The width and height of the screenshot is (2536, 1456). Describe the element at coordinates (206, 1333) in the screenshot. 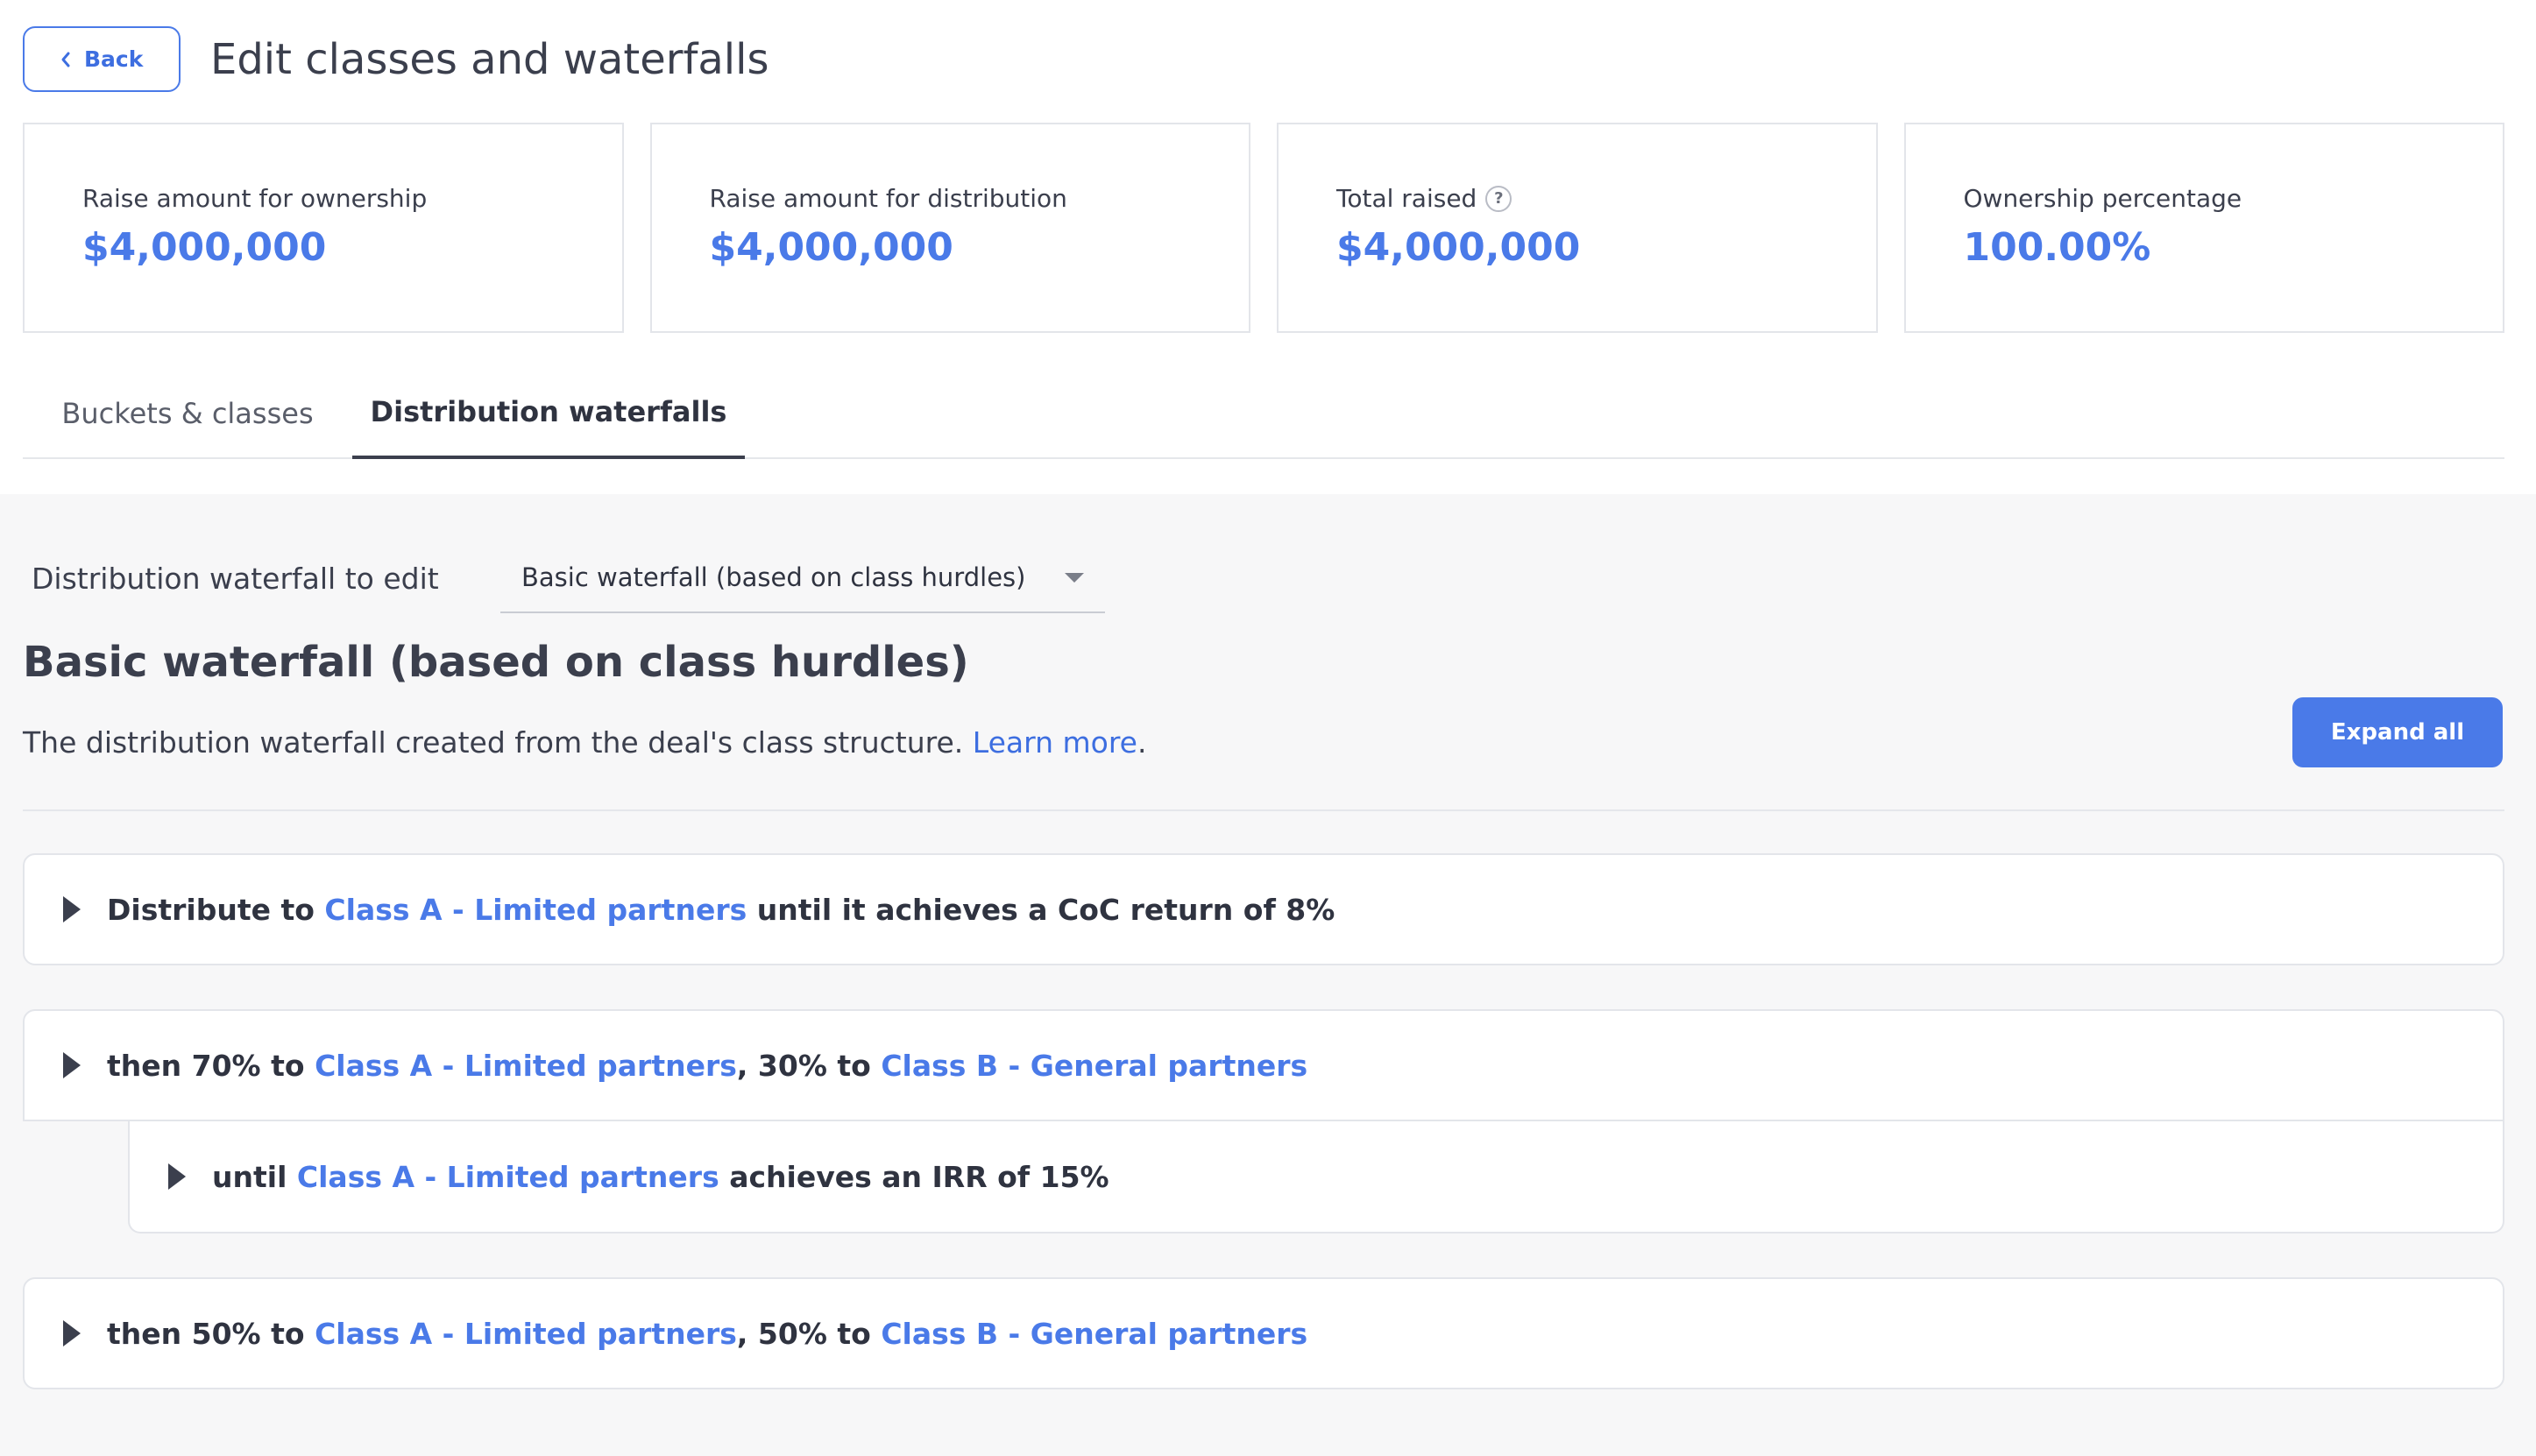

I see `step-text: then 50% to` at that location.